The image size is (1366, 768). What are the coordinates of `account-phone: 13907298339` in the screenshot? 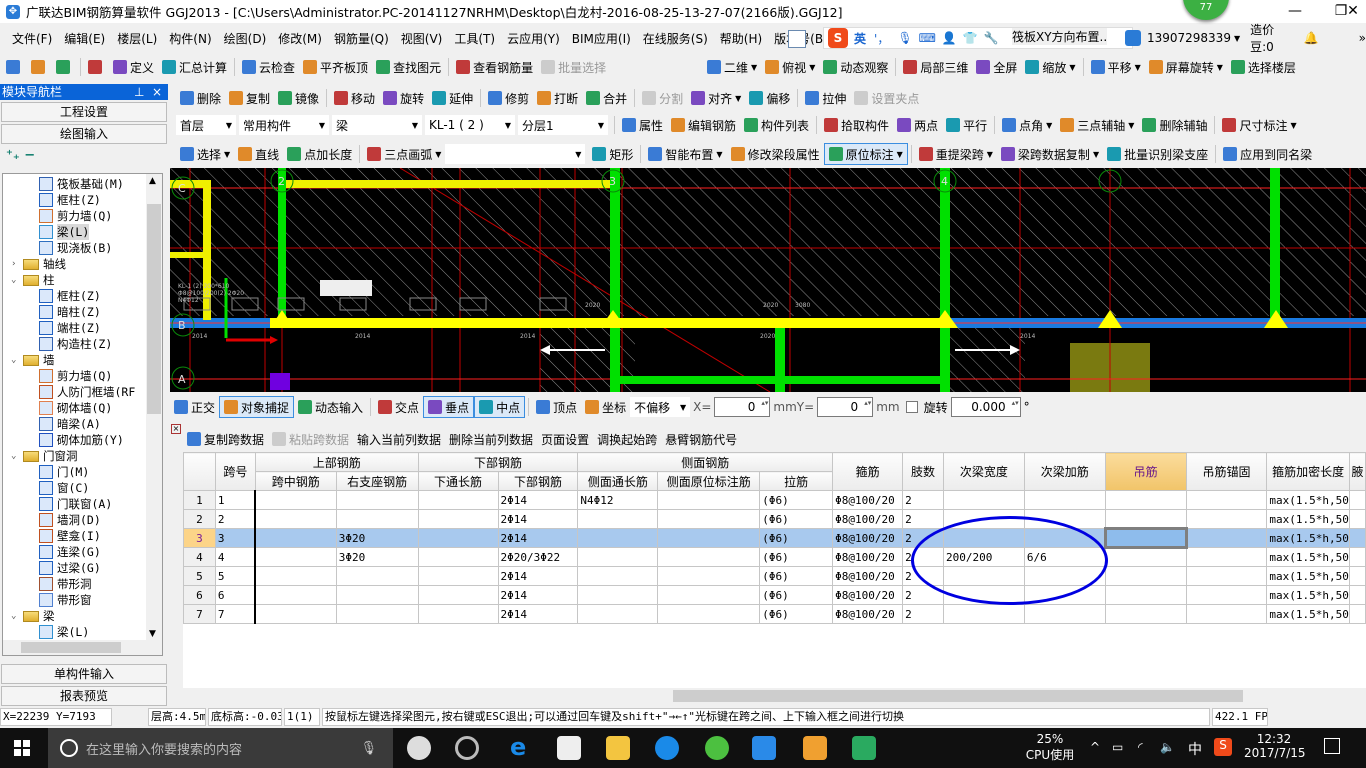 It's located at (1189, 38).